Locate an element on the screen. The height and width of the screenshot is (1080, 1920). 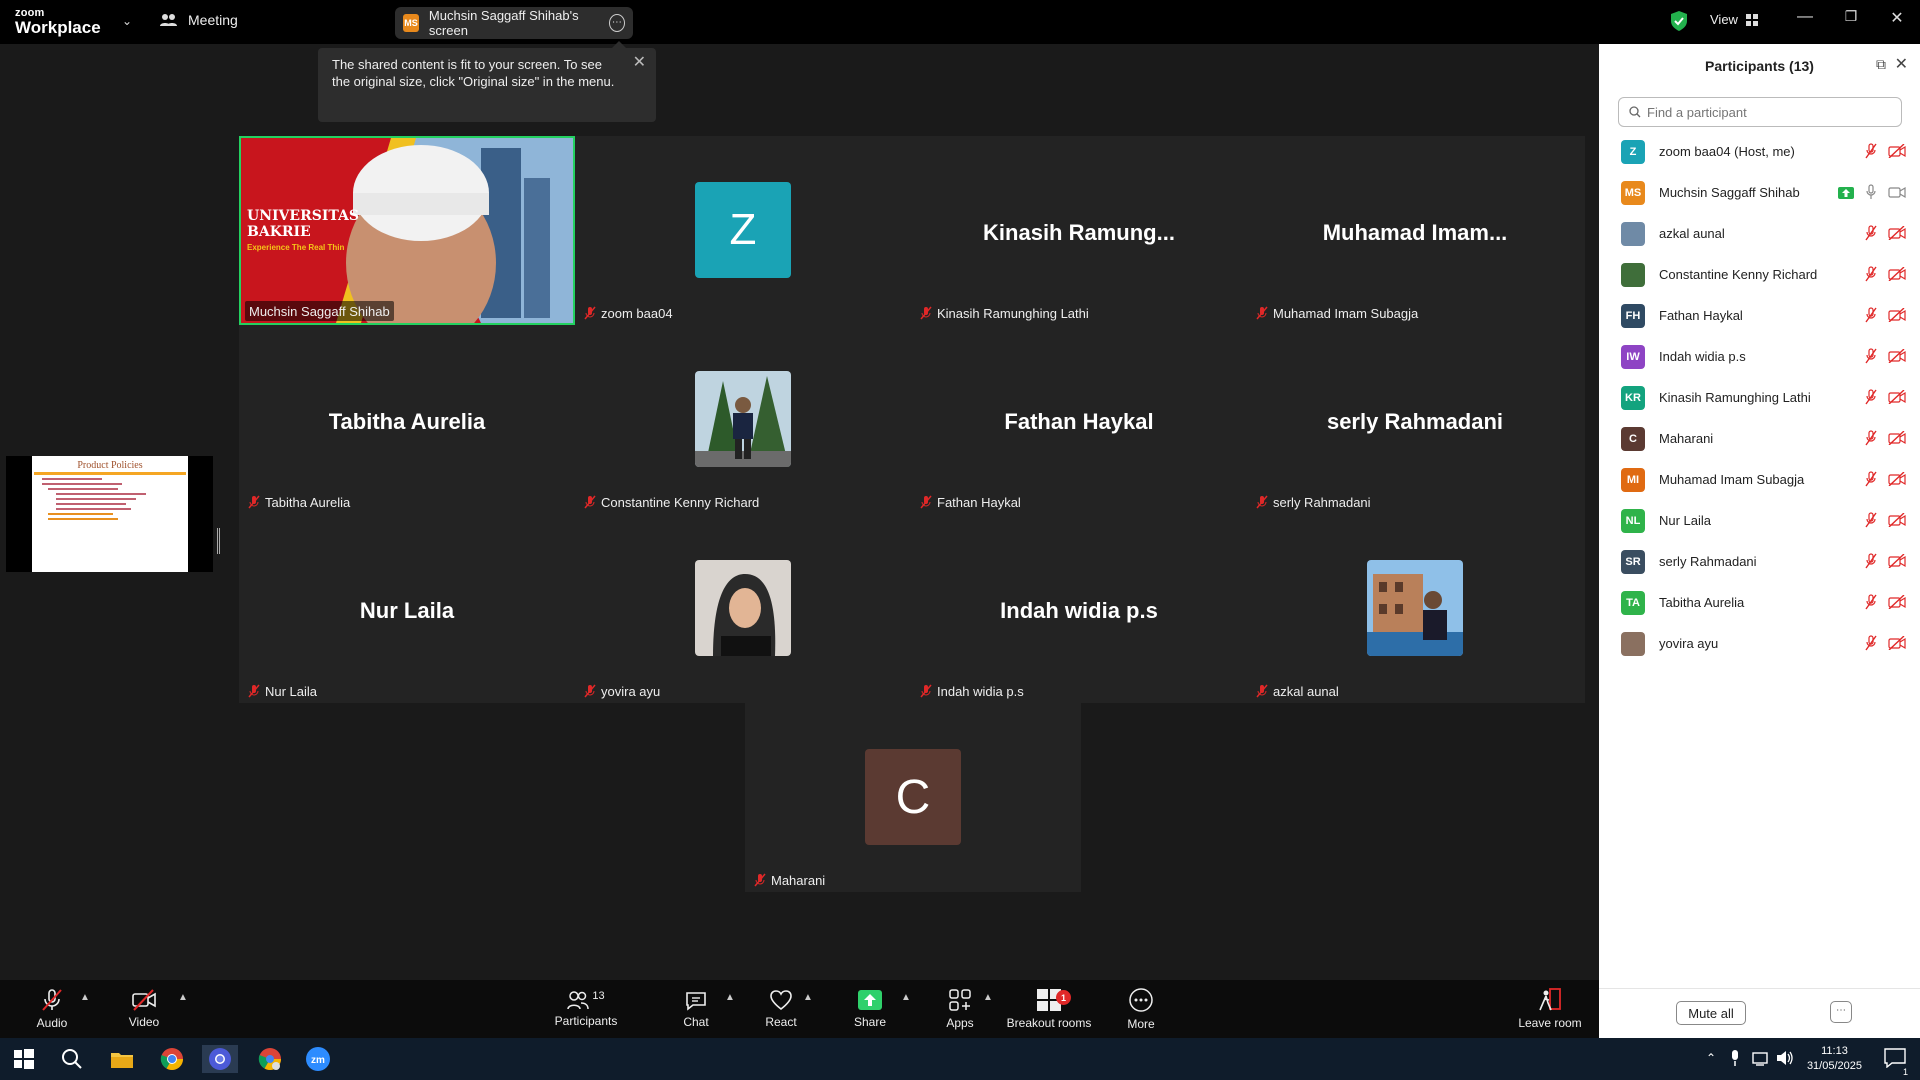
shared-screen-thumbnail: Product Policies is located at coordinates (109, 514).